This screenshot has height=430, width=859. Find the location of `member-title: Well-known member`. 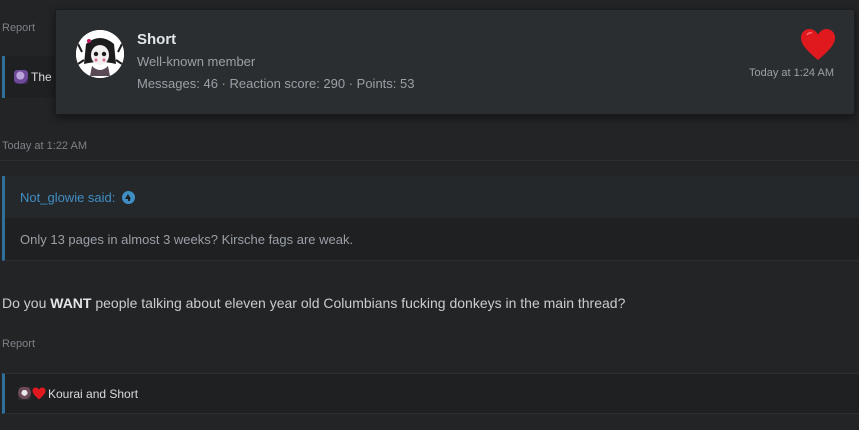

member-title: Well-known member is located at coordinates (196, 61).